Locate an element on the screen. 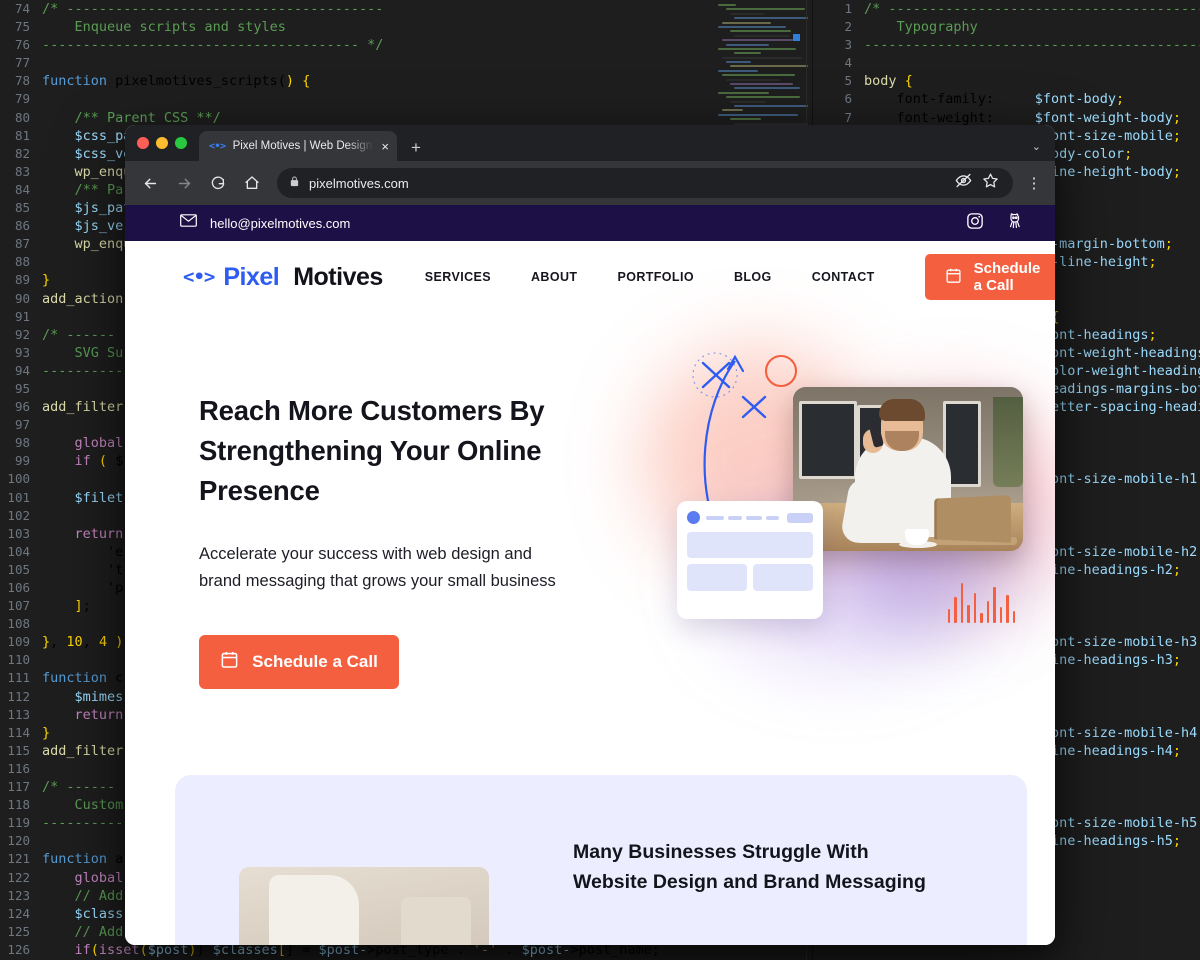  line-number: 123 is located at coordinates (18, 895).